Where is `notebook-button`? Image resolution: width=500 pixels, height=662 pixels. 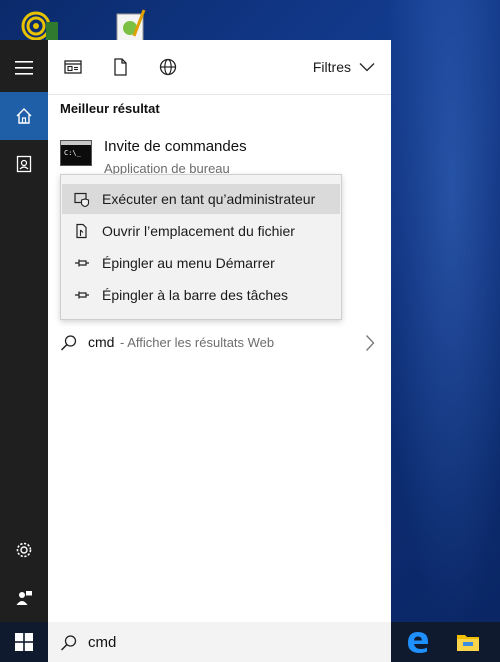 notebook-button is located at coordinates (24, 164).